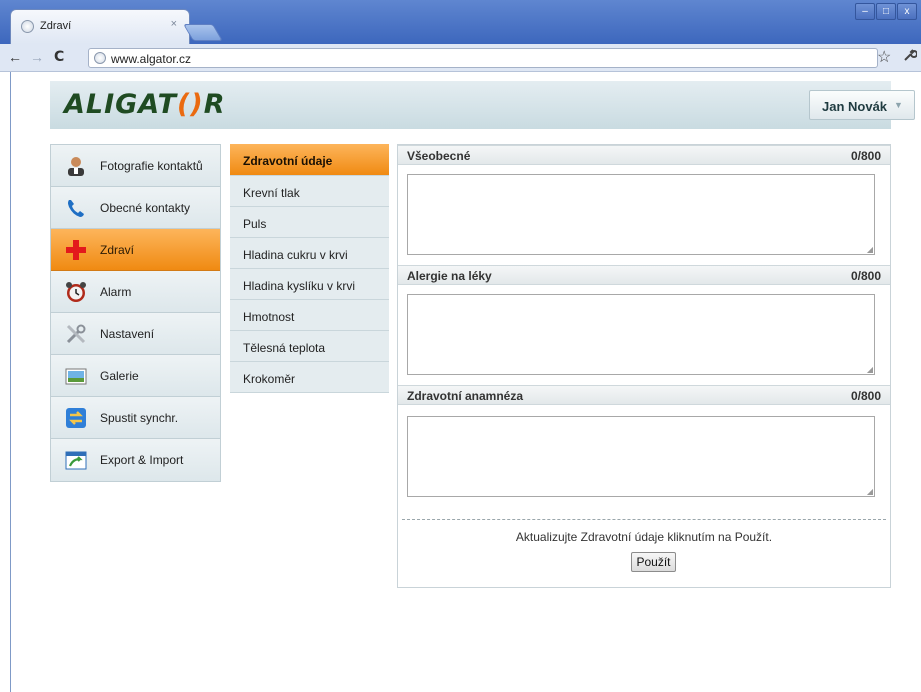 The image size is (921, 692). I want to click on back-icon: ←, so click(15, 57).